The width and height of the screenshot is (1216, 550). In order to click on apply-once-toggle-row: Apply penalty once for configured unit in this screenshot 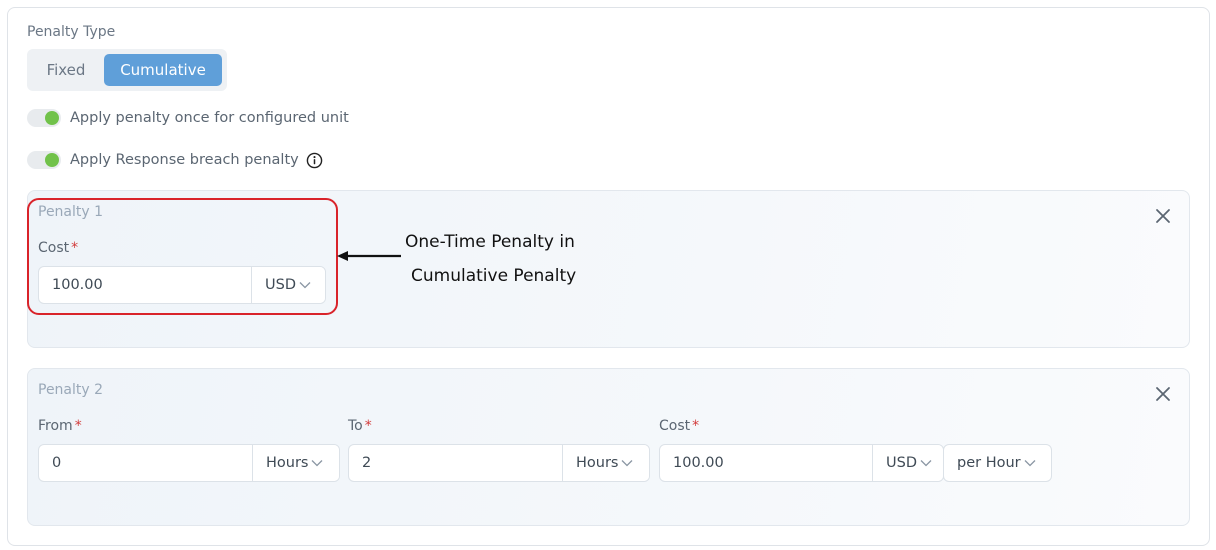, I will do `click(188, 118)`.